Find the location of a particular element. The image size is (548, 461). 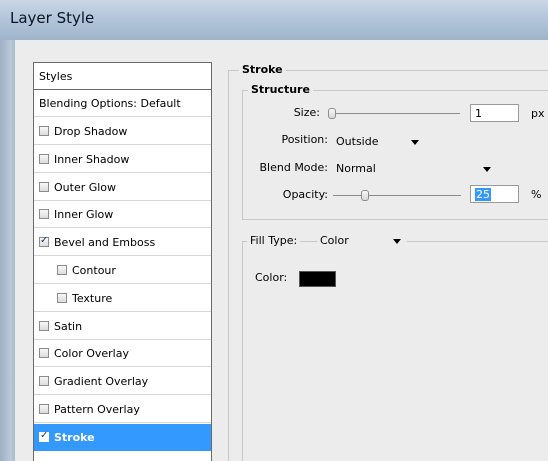

styles-header: Styles is located at coordinates (122, 76).